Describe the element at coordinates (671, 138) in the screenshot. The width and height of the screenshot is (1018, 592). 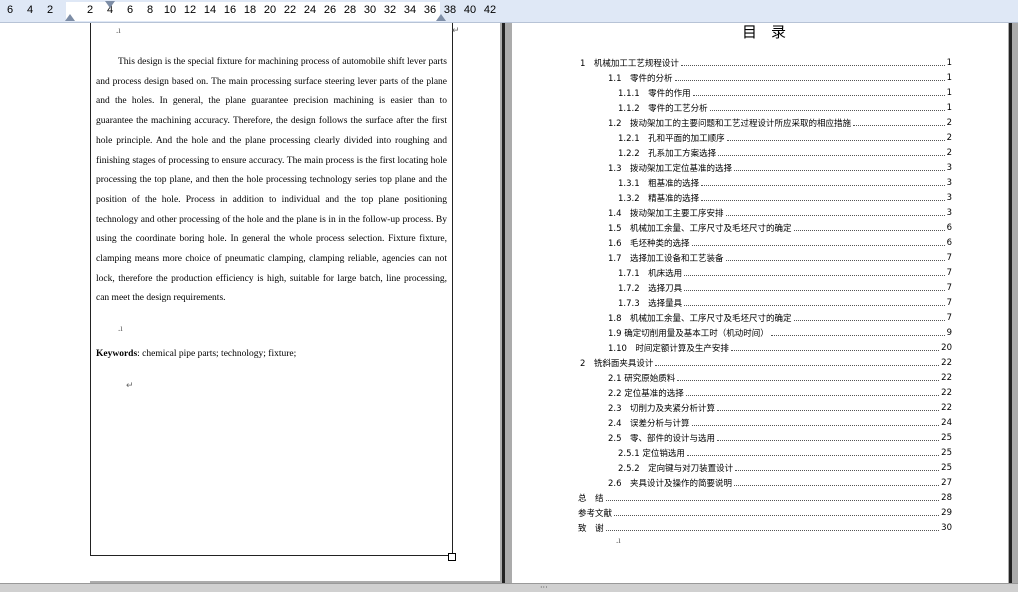
I see `toc-entry-label: 1.2.1 孔和平面的加工顺序` at that location.